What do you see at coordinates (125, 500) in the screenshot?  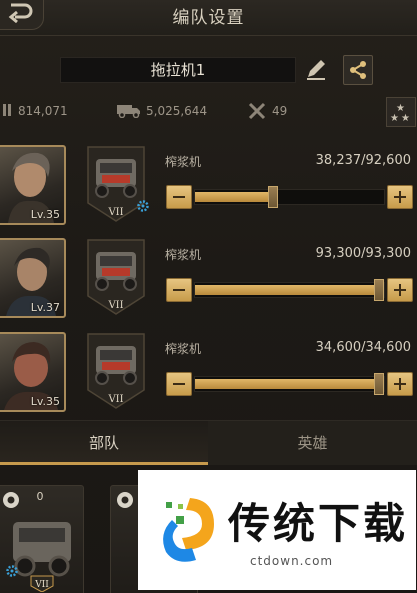 I see `tire-icon` at bounding box center [125, 500].